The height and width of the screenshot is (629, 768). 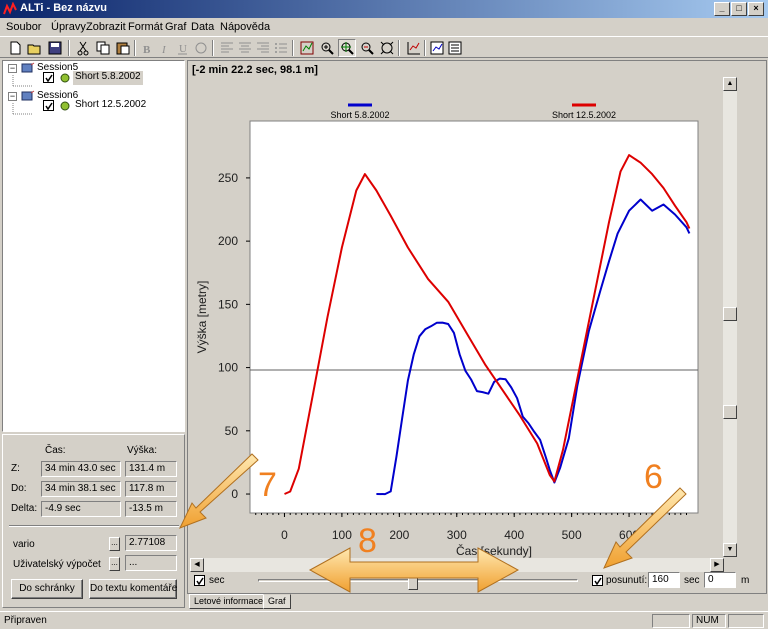 I want to click on user-calc-label: Uživatelský výpočet, so click(x=57, y=564).